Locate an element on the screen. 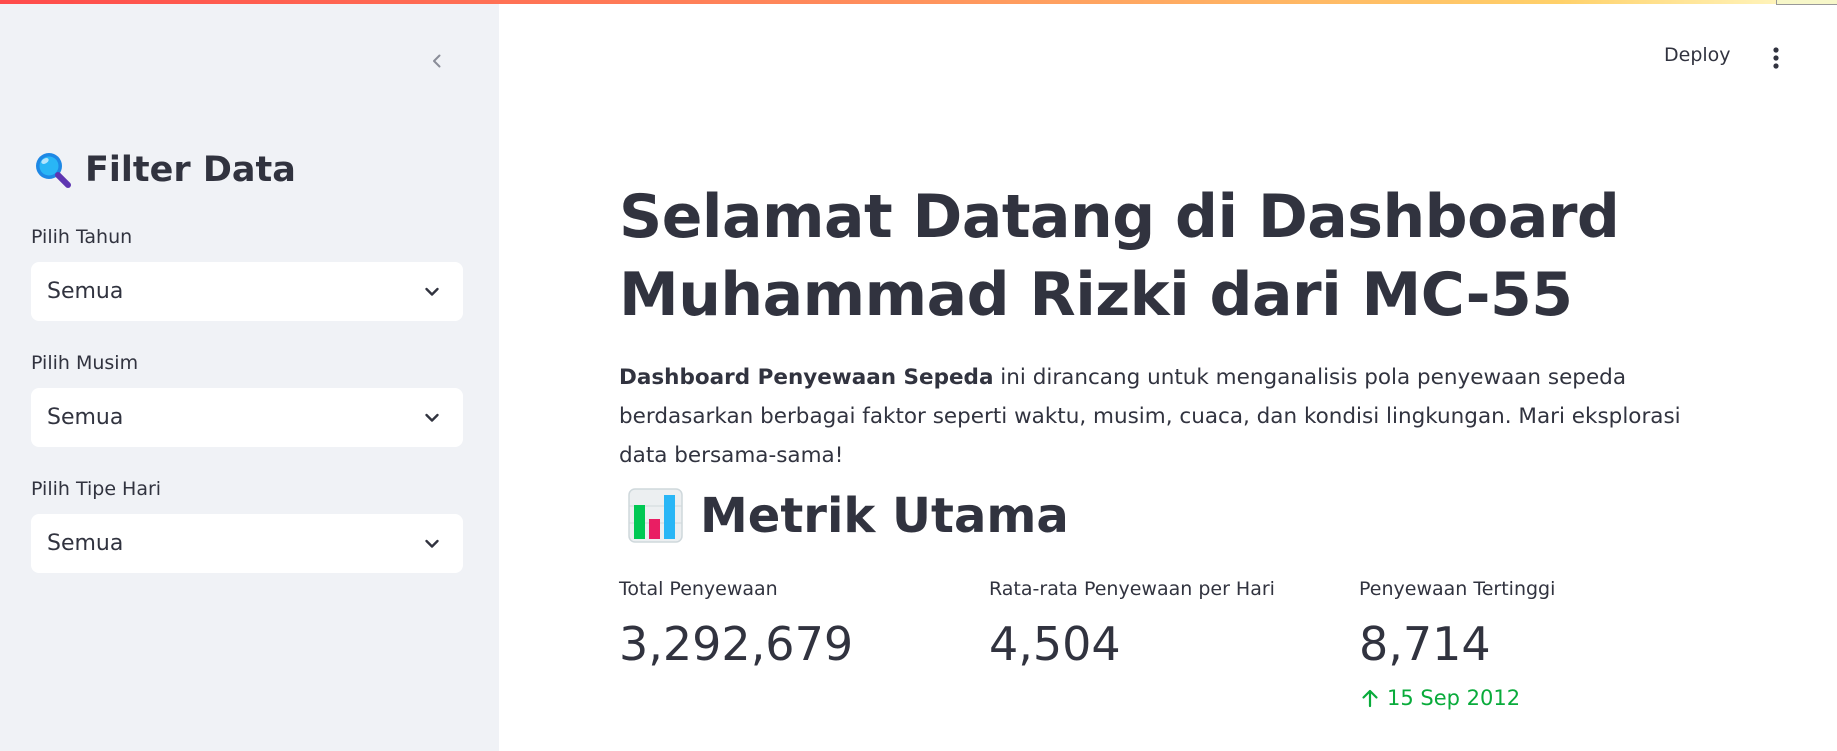 This screenshot has width=1837, height=751. corner-marker is located at coordinates (1806, 2).